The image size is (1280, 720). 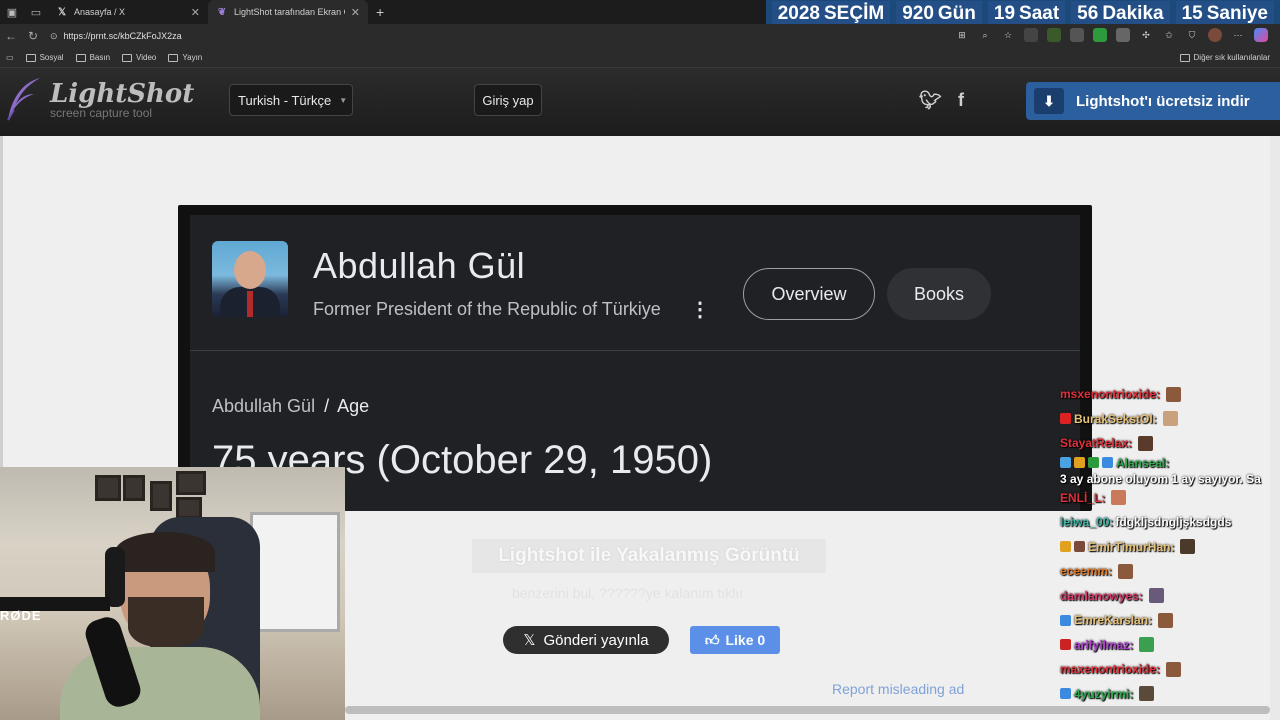 What do you see at coordinates (264, 406) in the screenshot?
I see `crumb-name: Abdullah Gül` at bounding box center [264, 406].